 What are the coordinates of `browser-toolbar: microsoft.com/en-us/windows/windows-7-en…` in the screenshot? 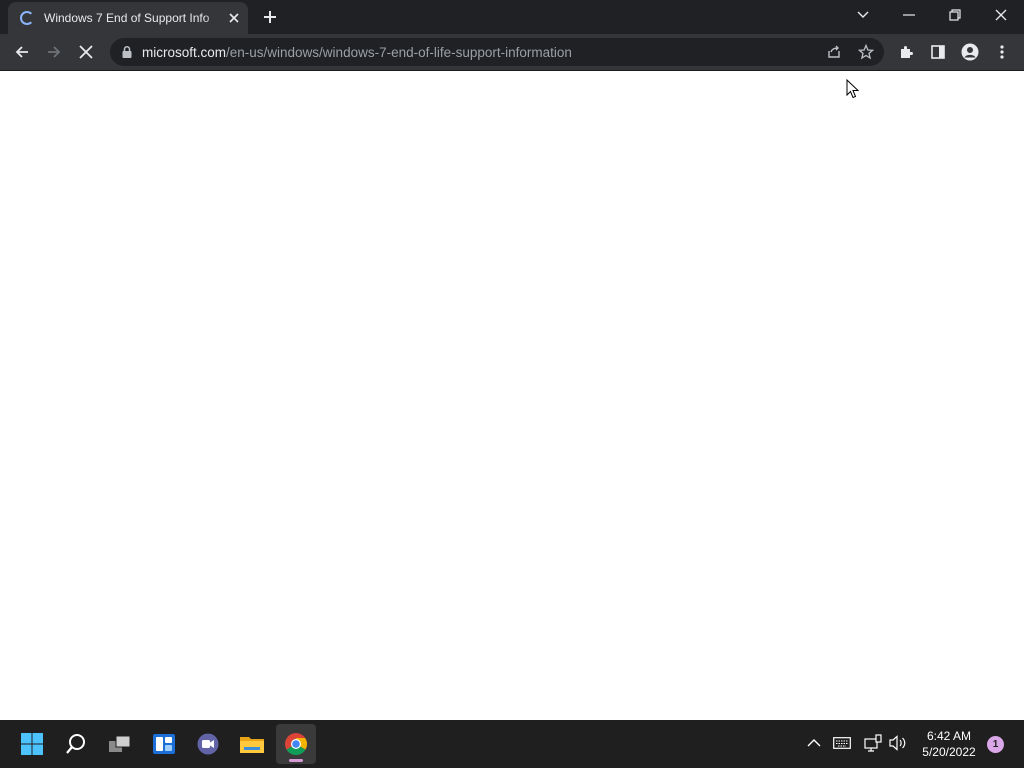 It's located at (512, 52).